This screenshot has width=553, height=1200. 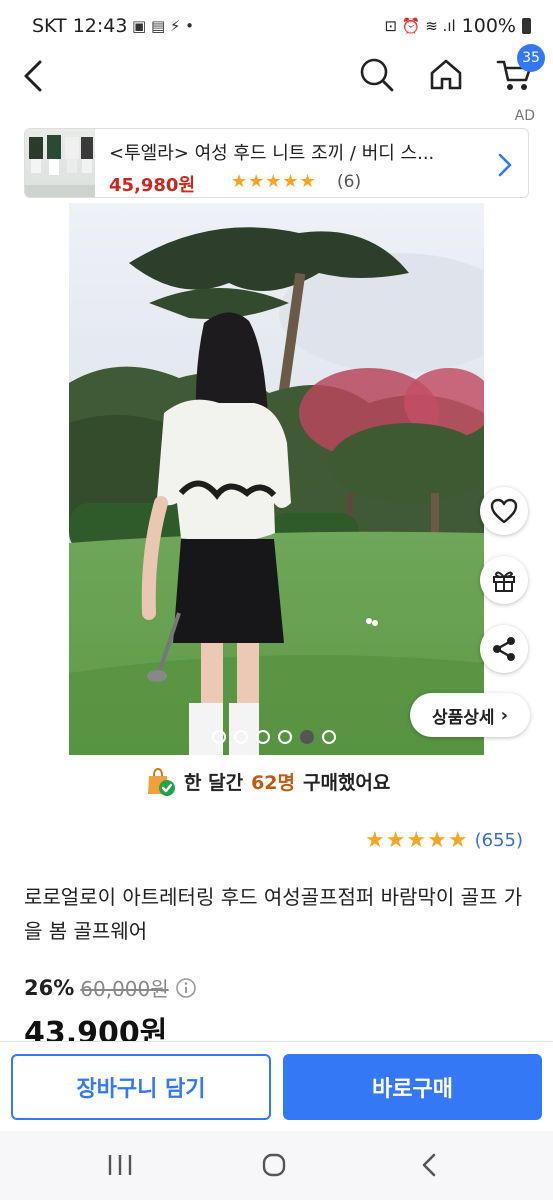 I want to click on home-icon, so click(x=446, y=74).